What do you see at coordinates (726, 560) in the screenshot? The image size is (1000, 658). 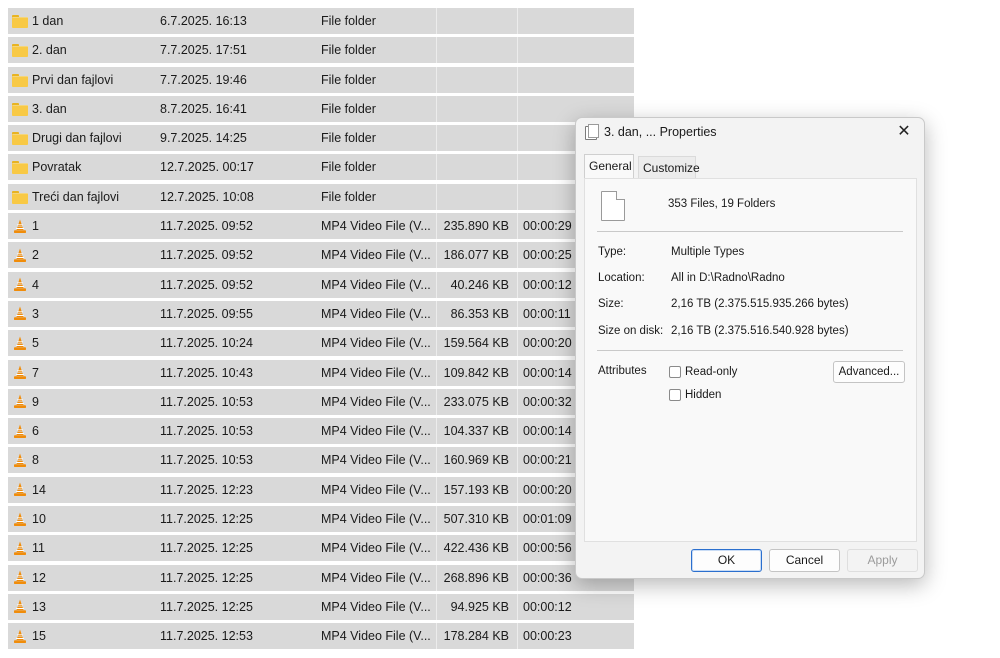 I see `ok-button: OK` at bounding box center [726, 560].